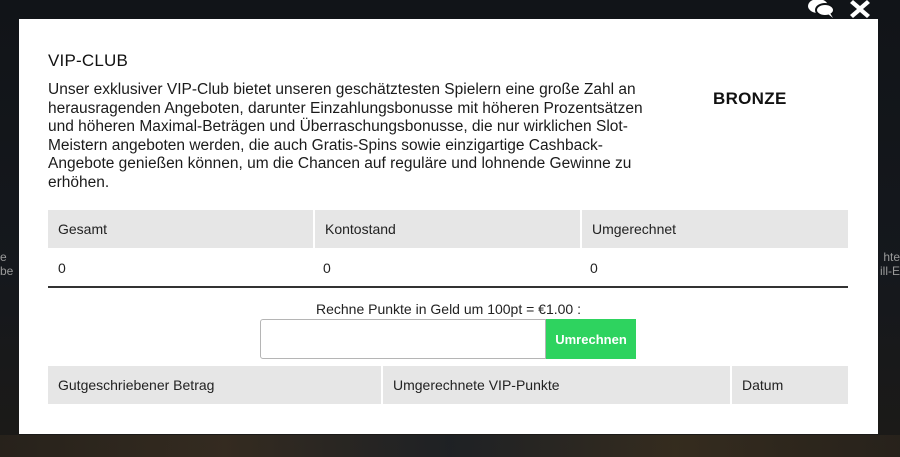 The width and height of the screenshot is (900, 457). I want to click on column-header-umgerechnet: Umgerechnet, so click(714, 229).